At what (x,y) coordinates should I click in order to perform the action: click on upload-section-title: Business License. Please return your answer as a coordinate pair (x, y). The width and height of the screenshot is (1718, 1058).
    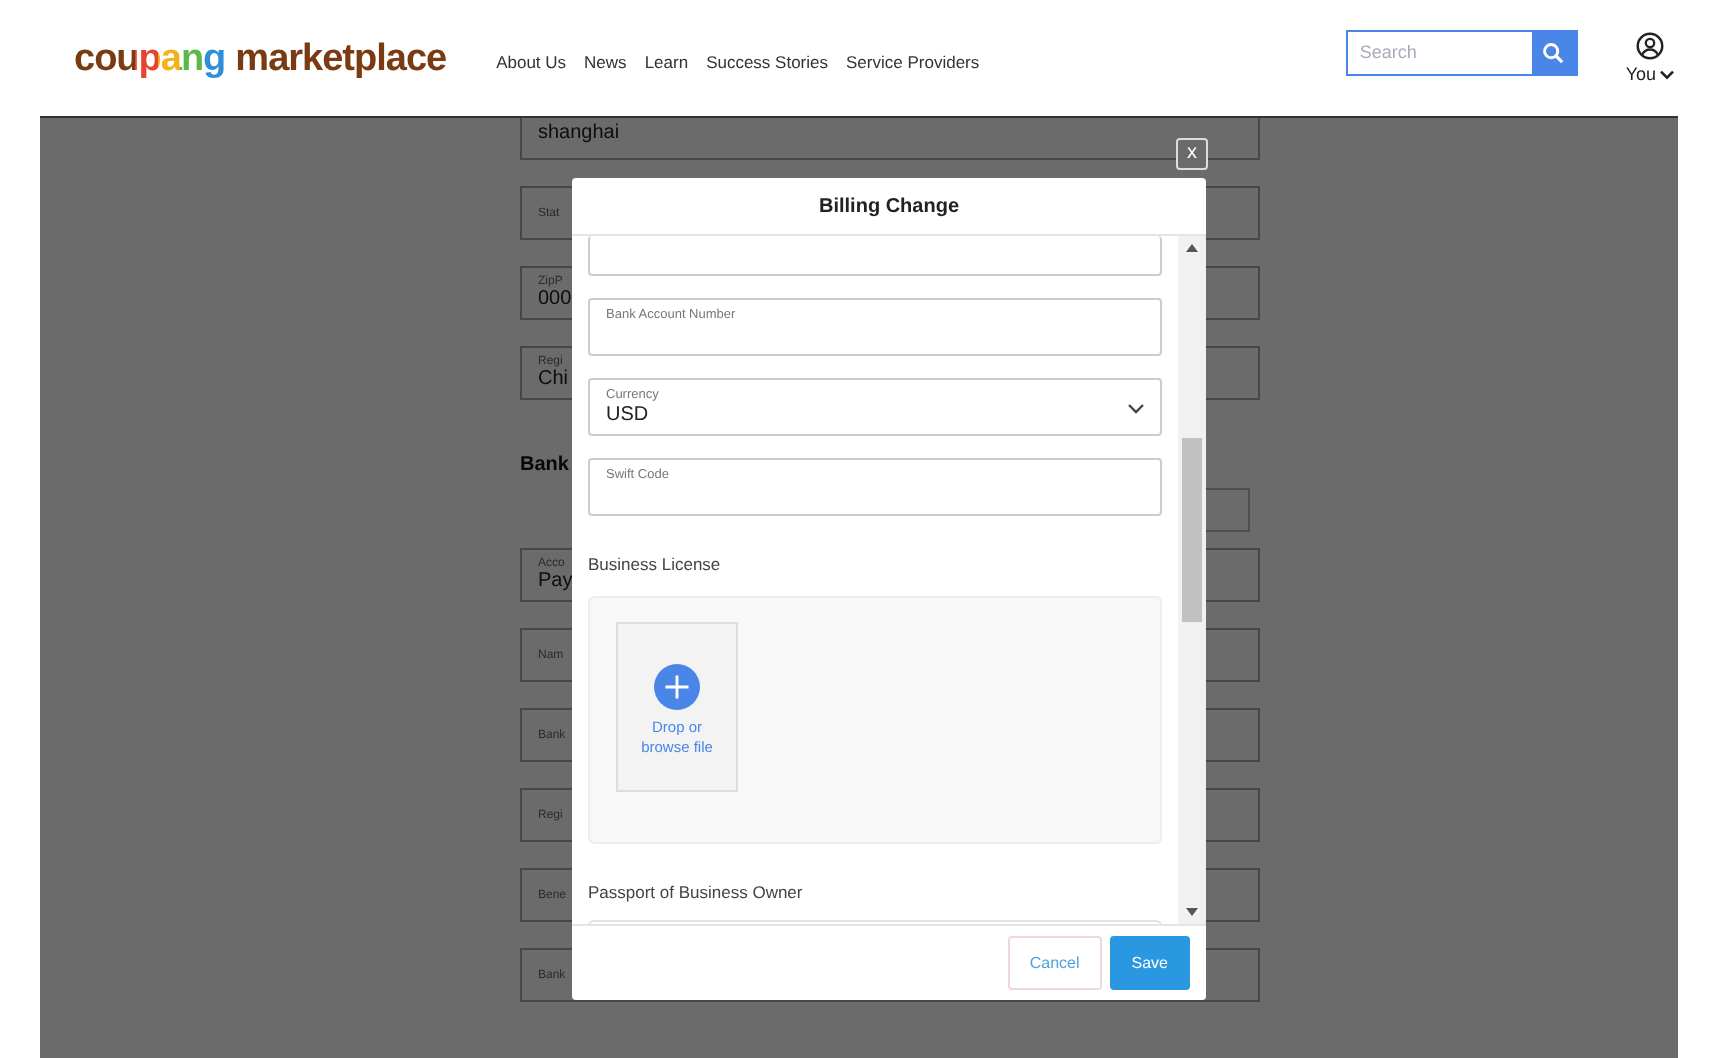
    Looking at the image, I should click on (655, 564).